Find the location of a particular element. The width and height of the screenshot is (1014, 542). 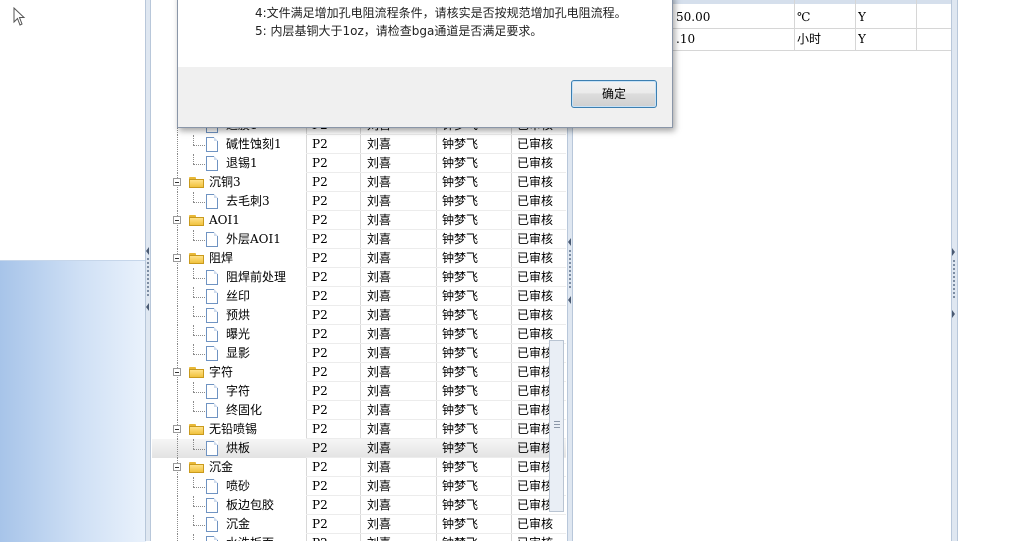

tree-row: 预烘 P2 刘喜 钟梦飞 已审核 is located at coordinates (359, 315).